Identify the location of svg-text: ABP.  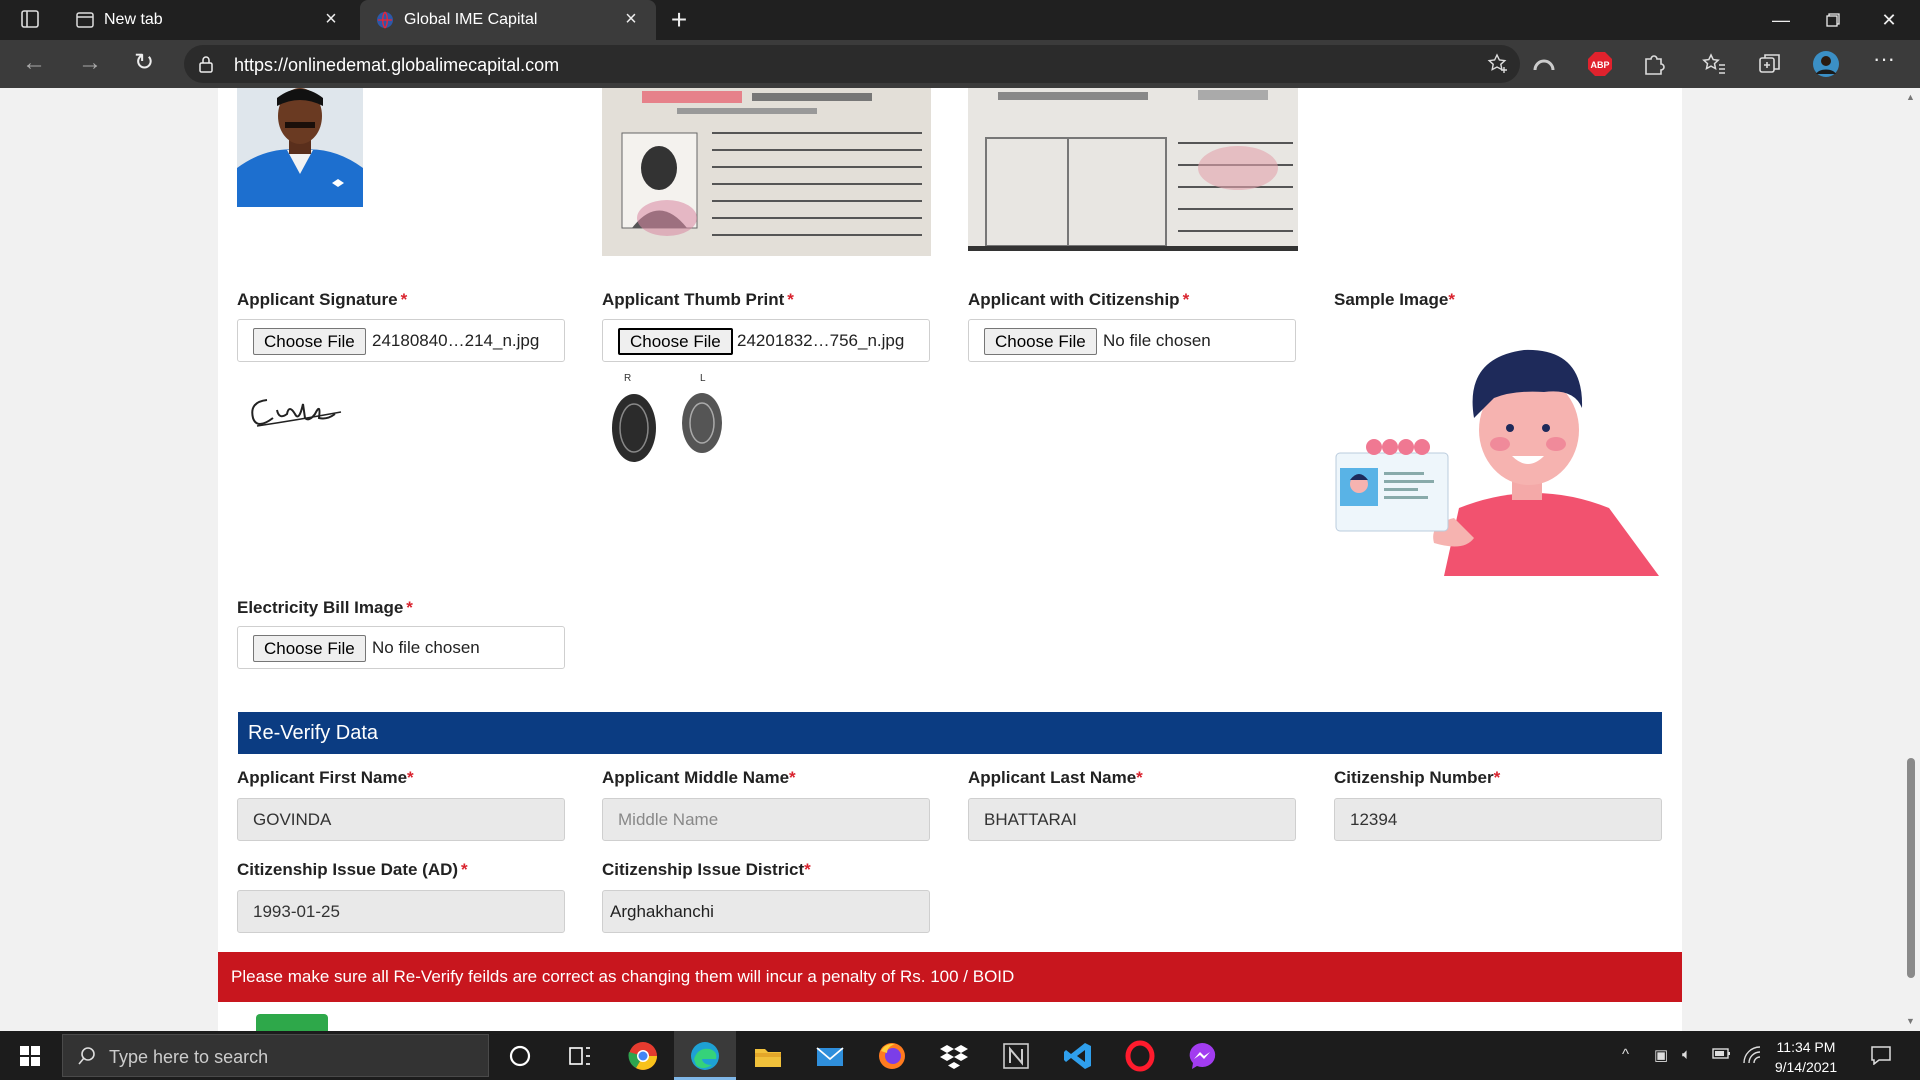
(1599, 65).